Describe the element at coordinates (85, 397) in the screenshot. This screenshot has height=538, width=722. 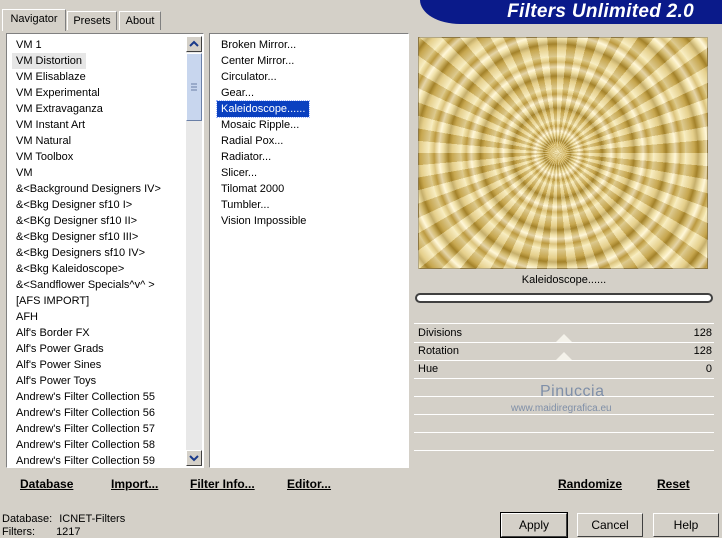
I see `category-list-item: Andrew's Filter Collection 55` at that location.